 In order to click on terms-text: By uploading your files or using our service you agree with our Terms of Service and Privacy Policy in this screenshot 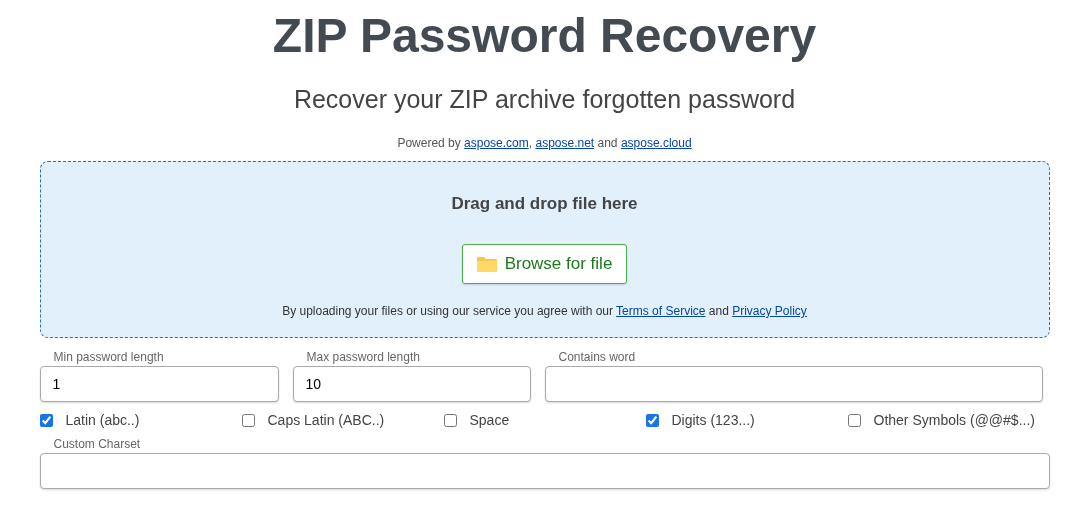, I will do `click(544, 311)`.